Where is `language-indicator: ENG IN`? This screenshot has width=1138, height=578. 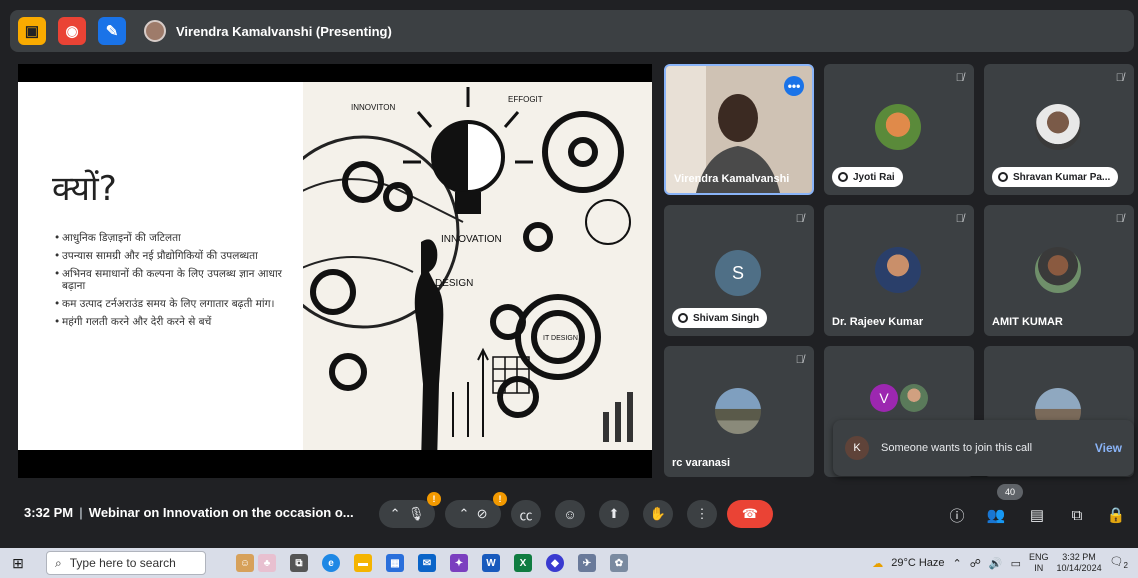 language-indicator: ENG IN is located at coordinates (1039, 563).